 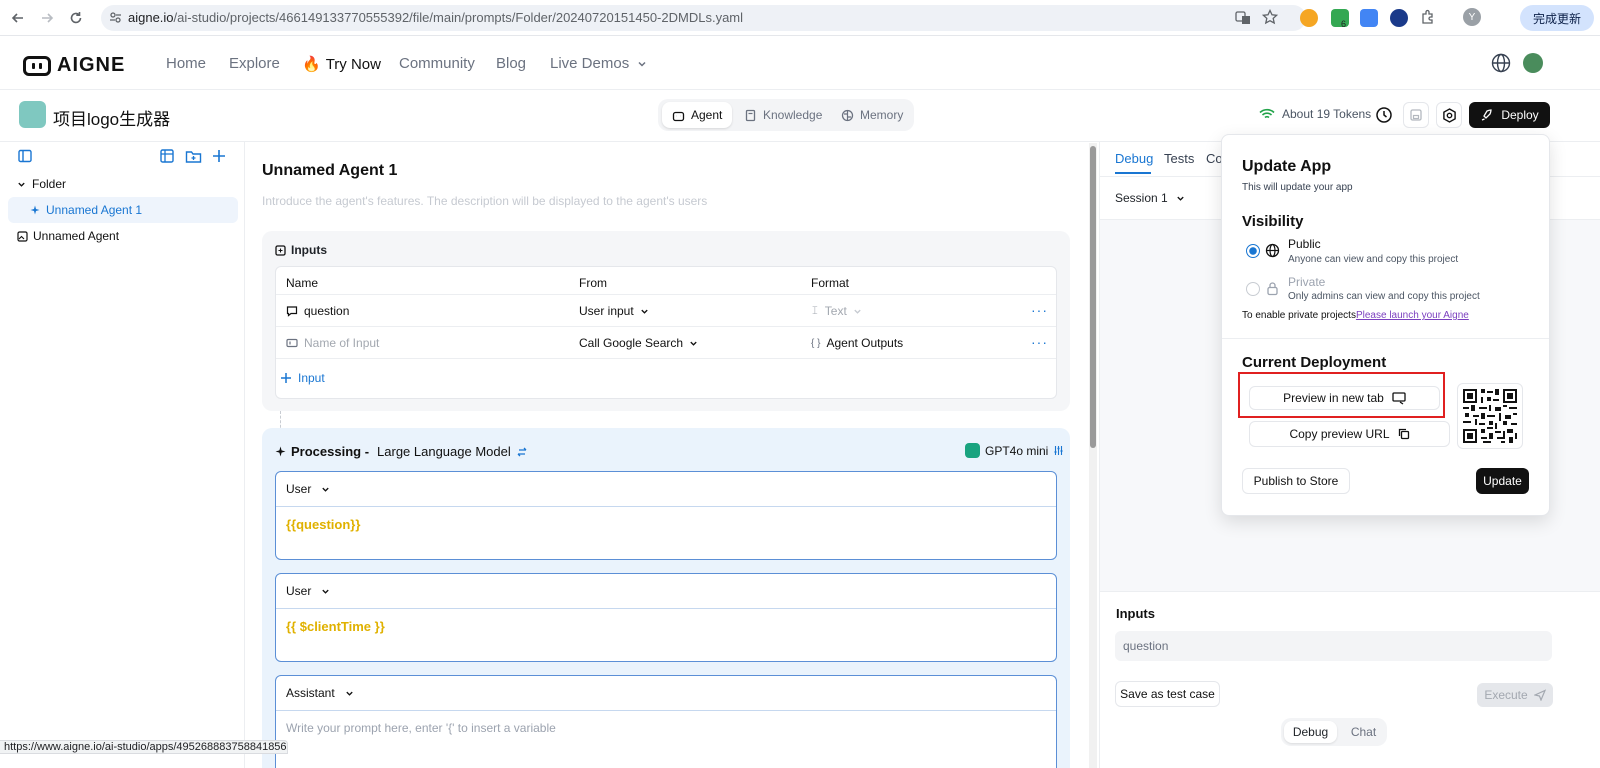 What do you see at coordinates (76, 18) in the screenshot?
I see `reload-icon` at bounding box center [76, 18].